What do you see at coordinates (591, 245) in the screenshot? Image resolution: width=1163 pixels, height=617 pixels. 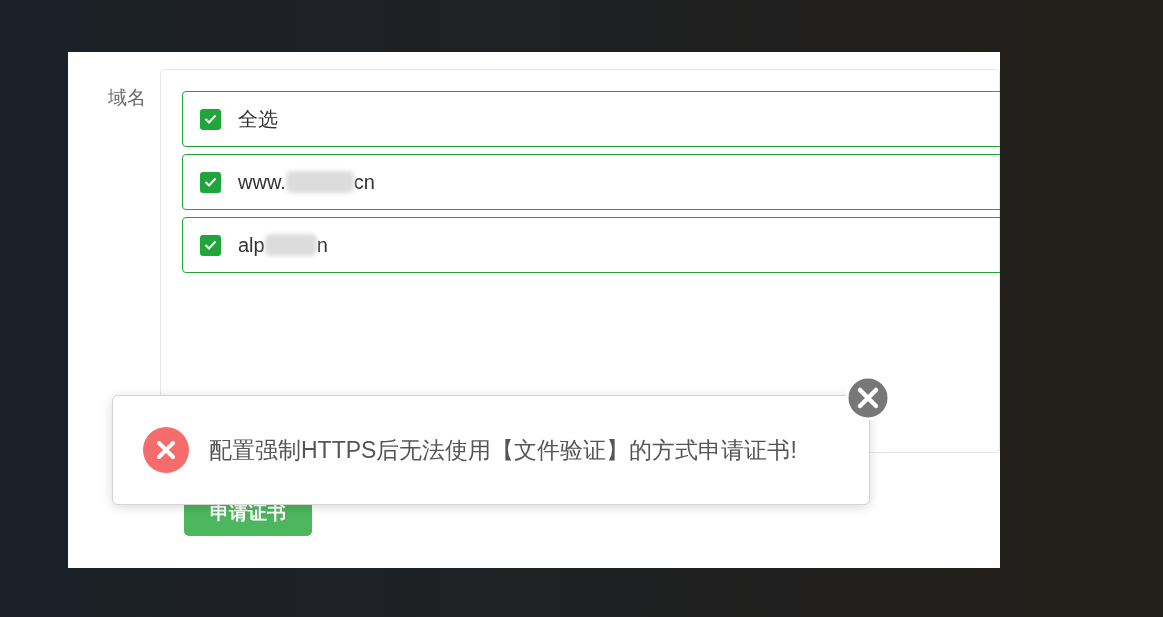 I see `checkbox-option: alp n` at bounding box center [591, 245].